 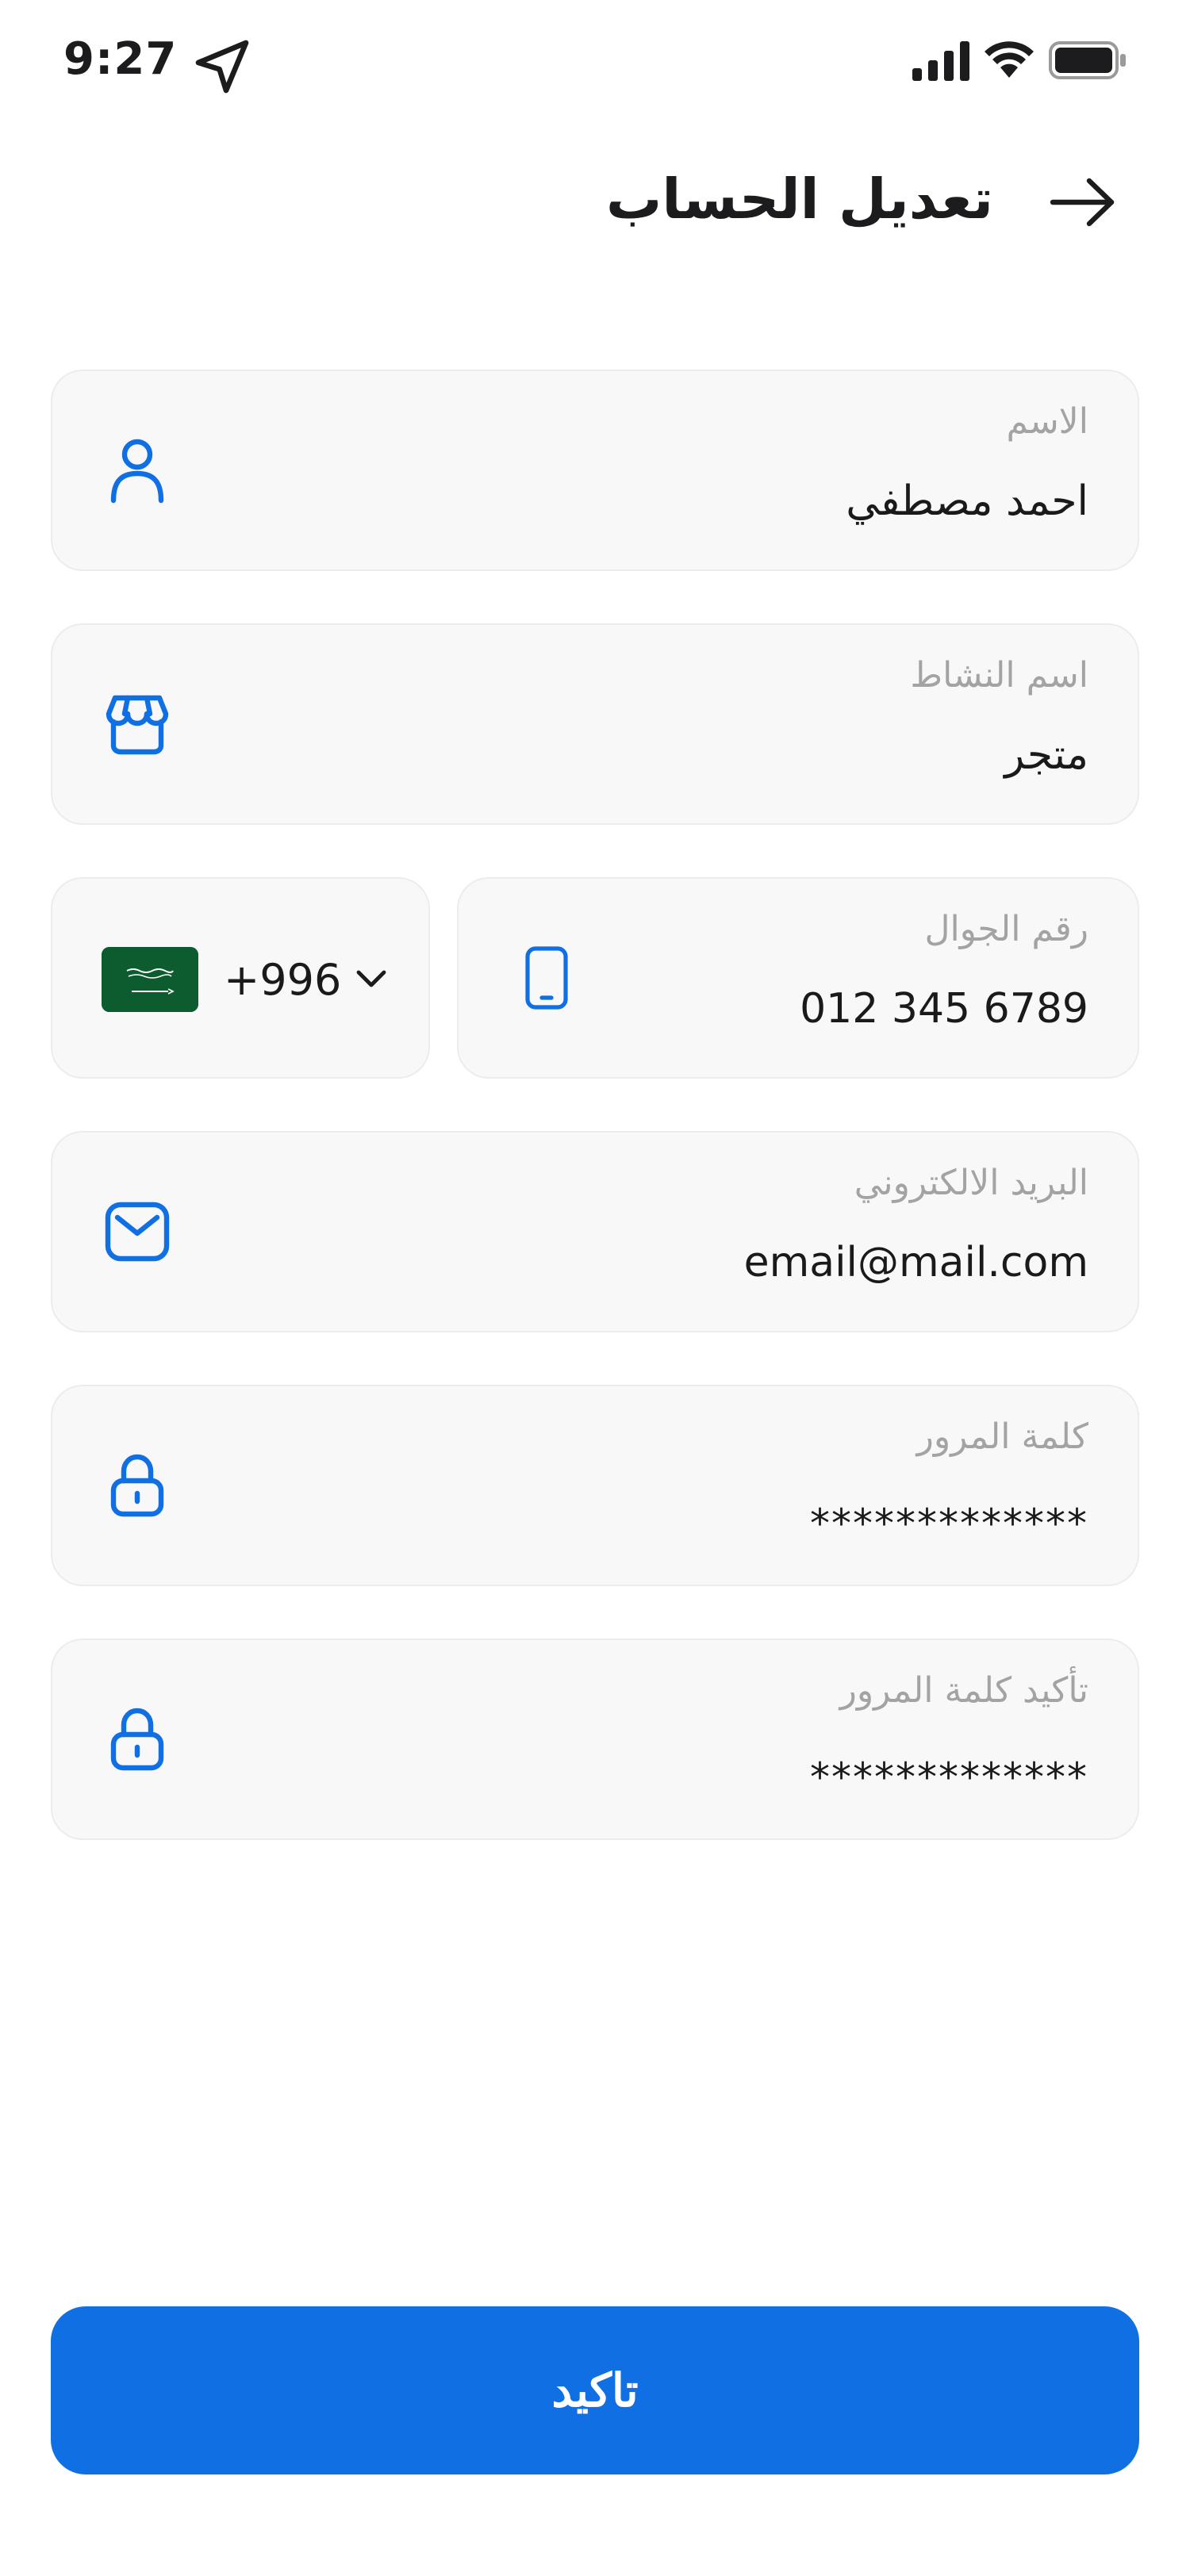 What do you see at coordinates (595, 1232) in the screenshot?
I see `email-field: البريد الالكتروني email@mail.com` at bounding box center [595, 1232].